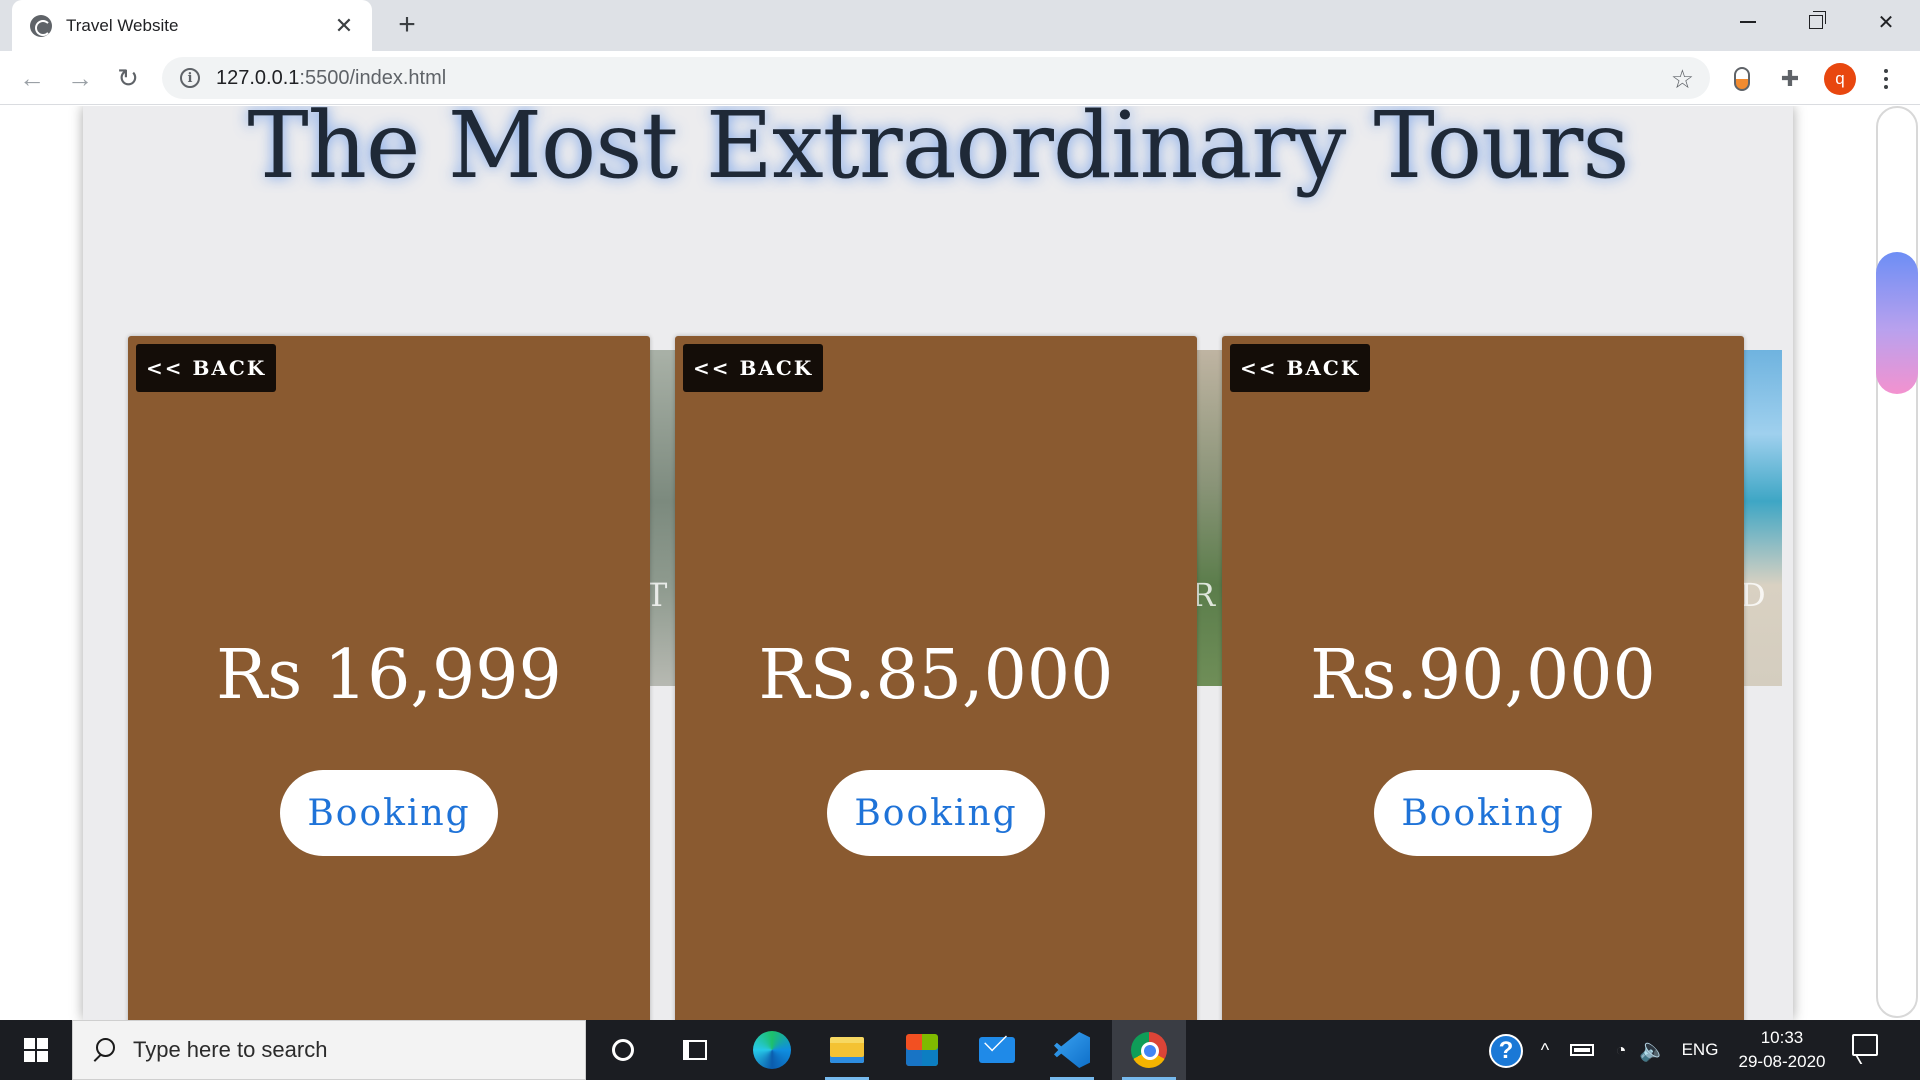 The image size is (1920, 1080). I want to click on url-host: 127.0.0.1, so click(258, 77).